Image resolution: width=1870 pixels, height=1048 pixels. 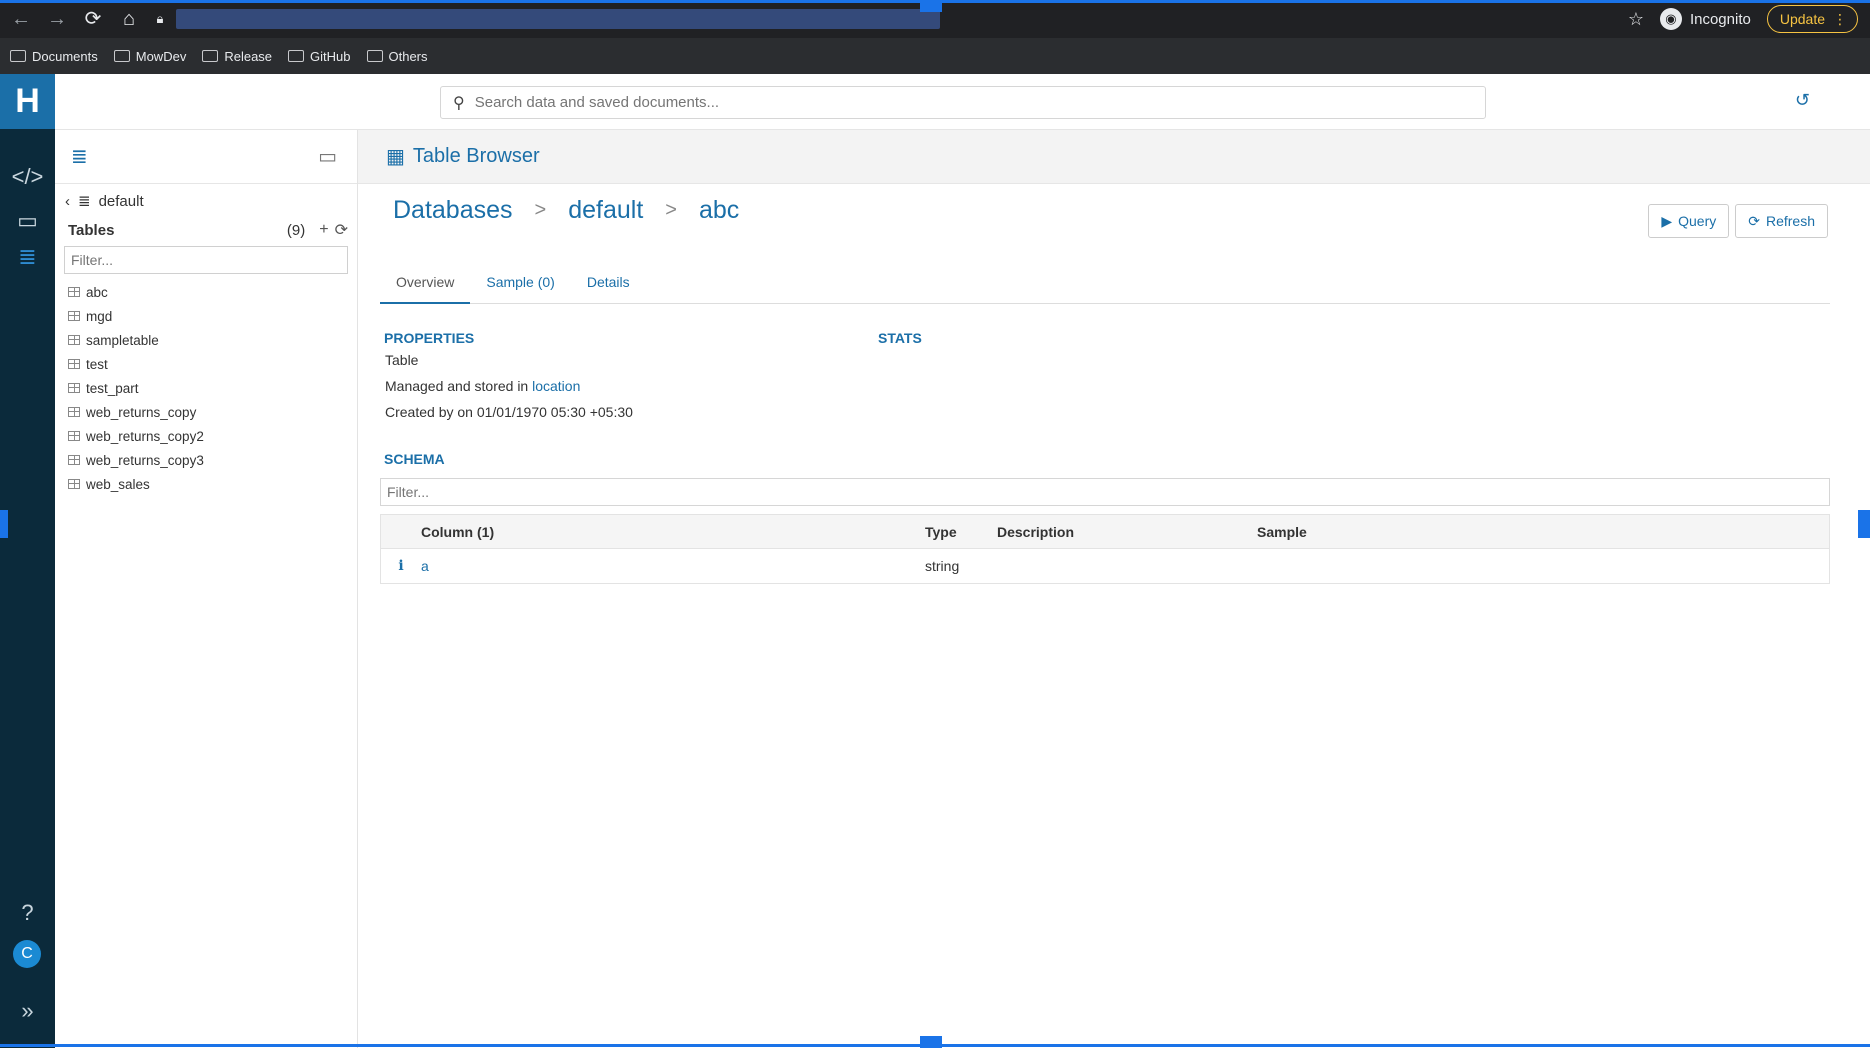 I want to click on help-icon: ?, so click(x=27, y=913).